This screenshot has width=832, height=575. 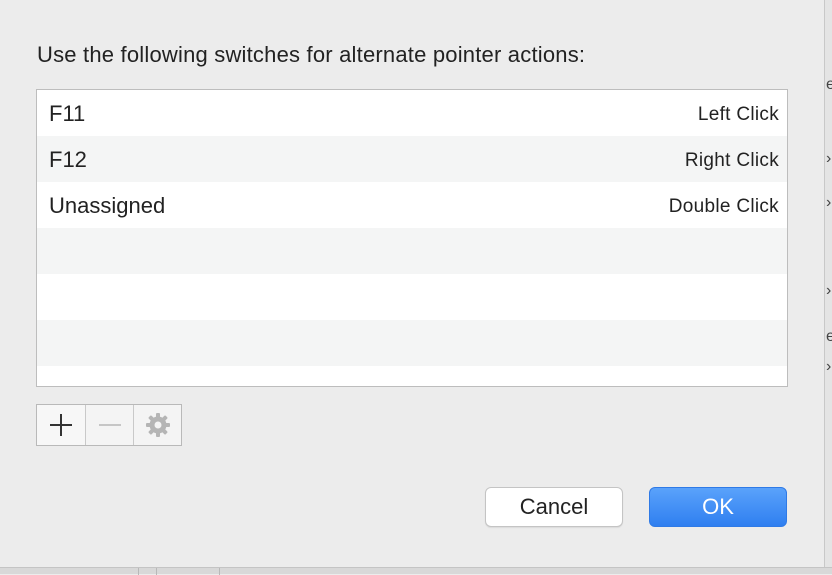 What do you see at coordinates (412, 159) in the screenshot?
I see `table-row: F12 Right Click` at bounding box center [412, 159].